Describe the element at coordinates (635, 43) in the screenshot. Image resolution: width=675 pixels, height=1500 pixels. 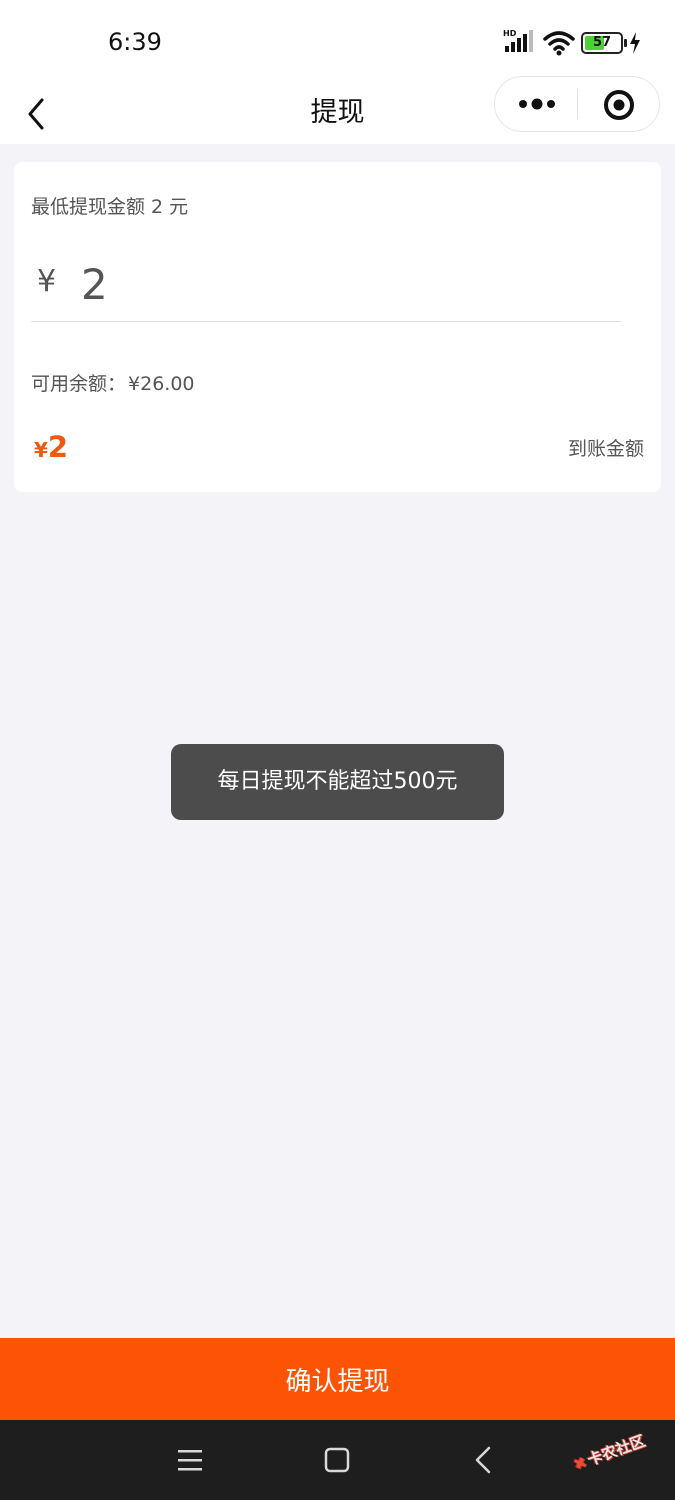
I see `charging-icon` at that location.